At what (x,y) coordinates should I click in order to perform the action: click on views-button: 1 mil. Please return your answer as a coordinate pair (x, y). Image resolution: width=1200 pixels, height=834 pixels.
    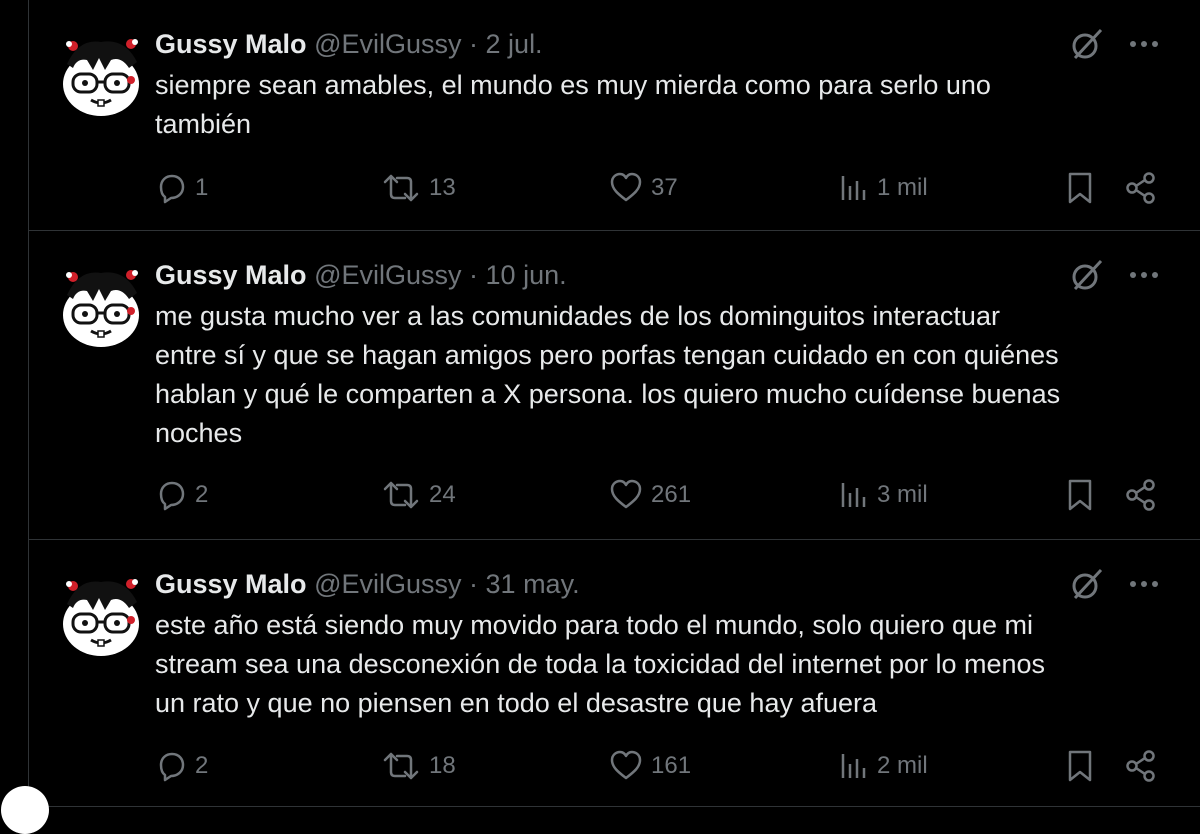
    Looking at the image, I should click on (883, 188).